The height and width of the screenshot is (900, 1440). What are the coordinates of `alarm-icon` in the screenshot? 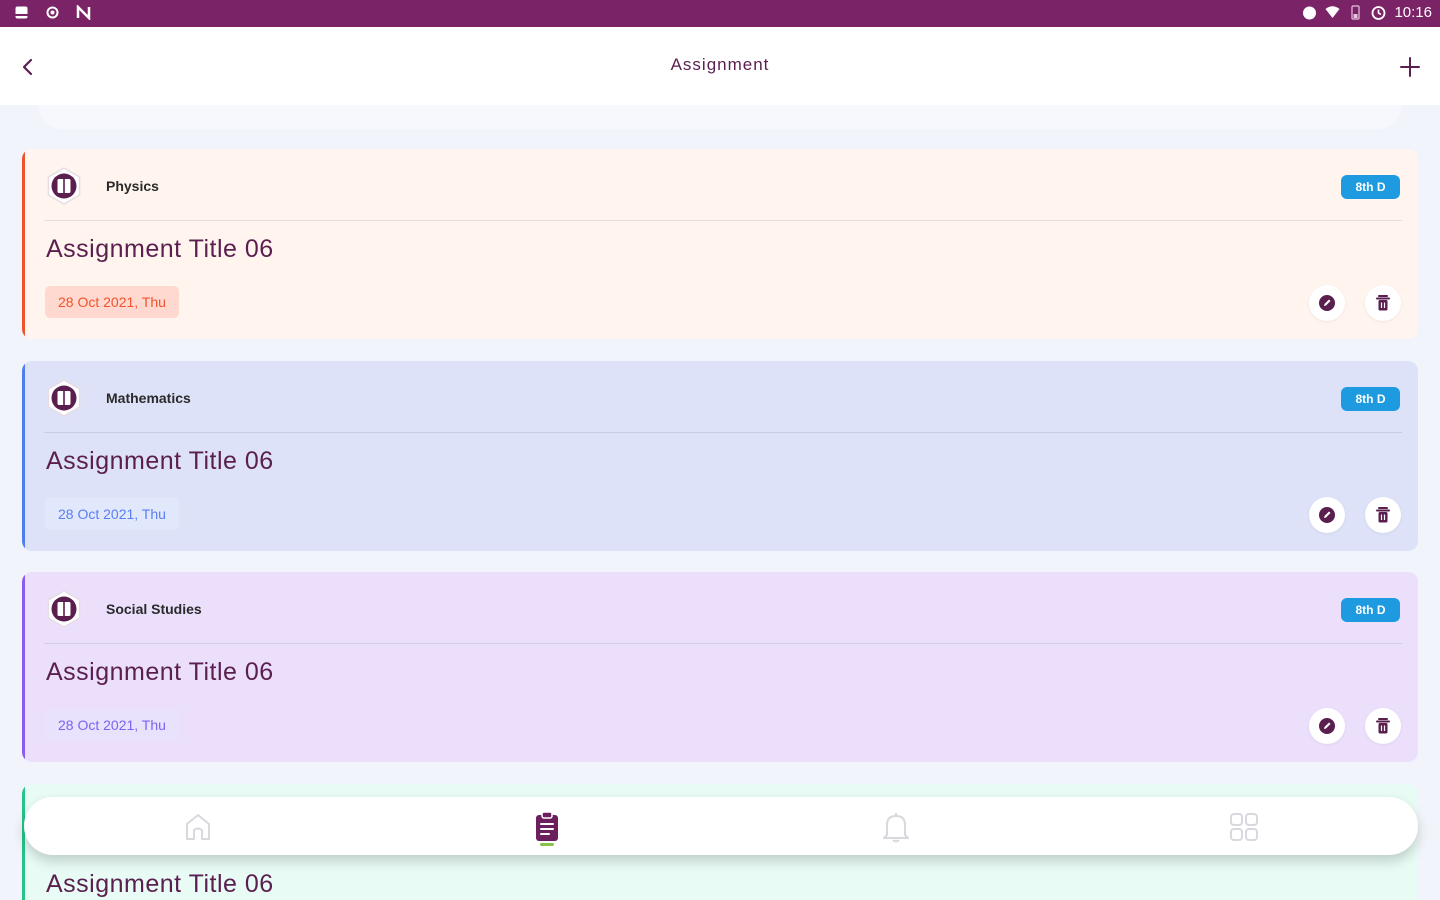 It's located at (1379, 13).